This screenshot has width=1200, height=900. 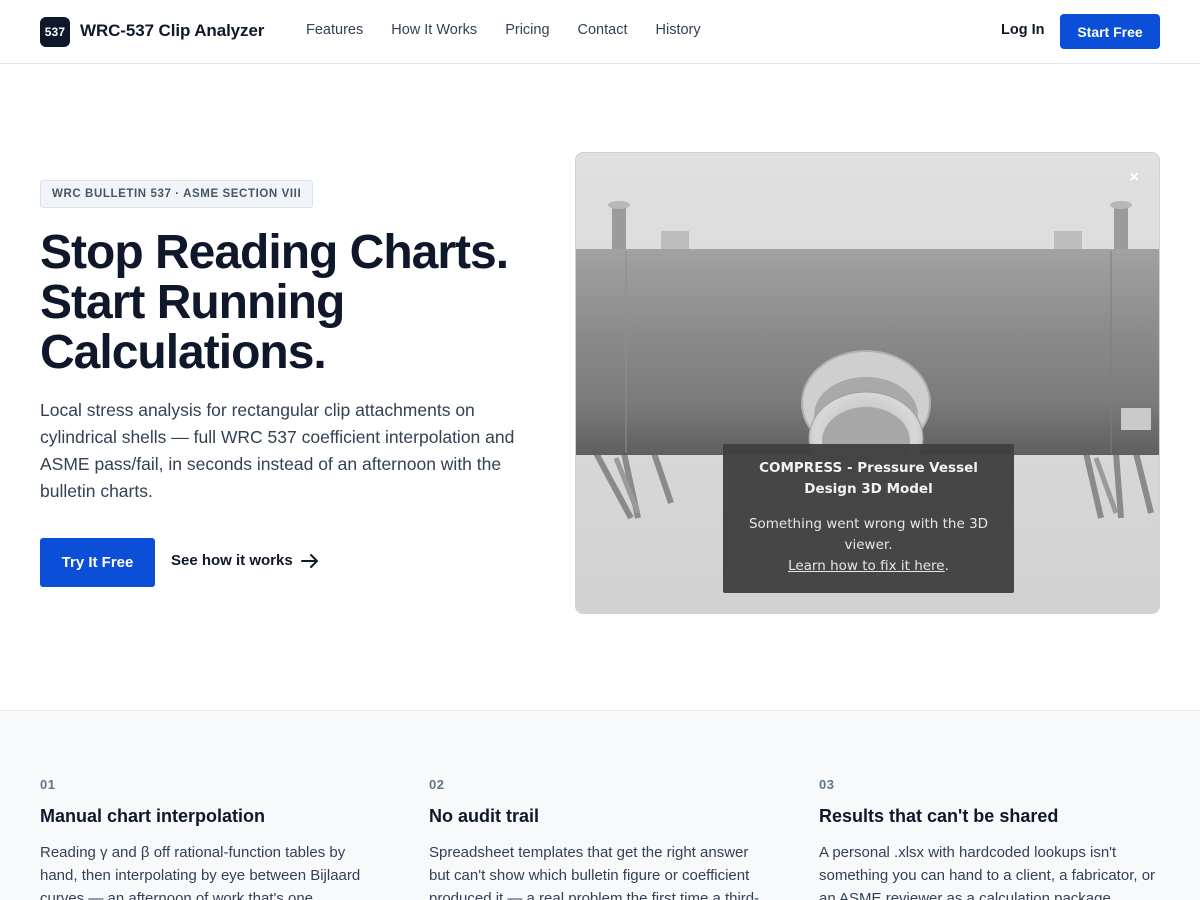 What do you see at coordinates (172, 31) in the screenshot?
I see `brand-name: WRC-537 Clip Analyzer` at bounding box center [172, 31].